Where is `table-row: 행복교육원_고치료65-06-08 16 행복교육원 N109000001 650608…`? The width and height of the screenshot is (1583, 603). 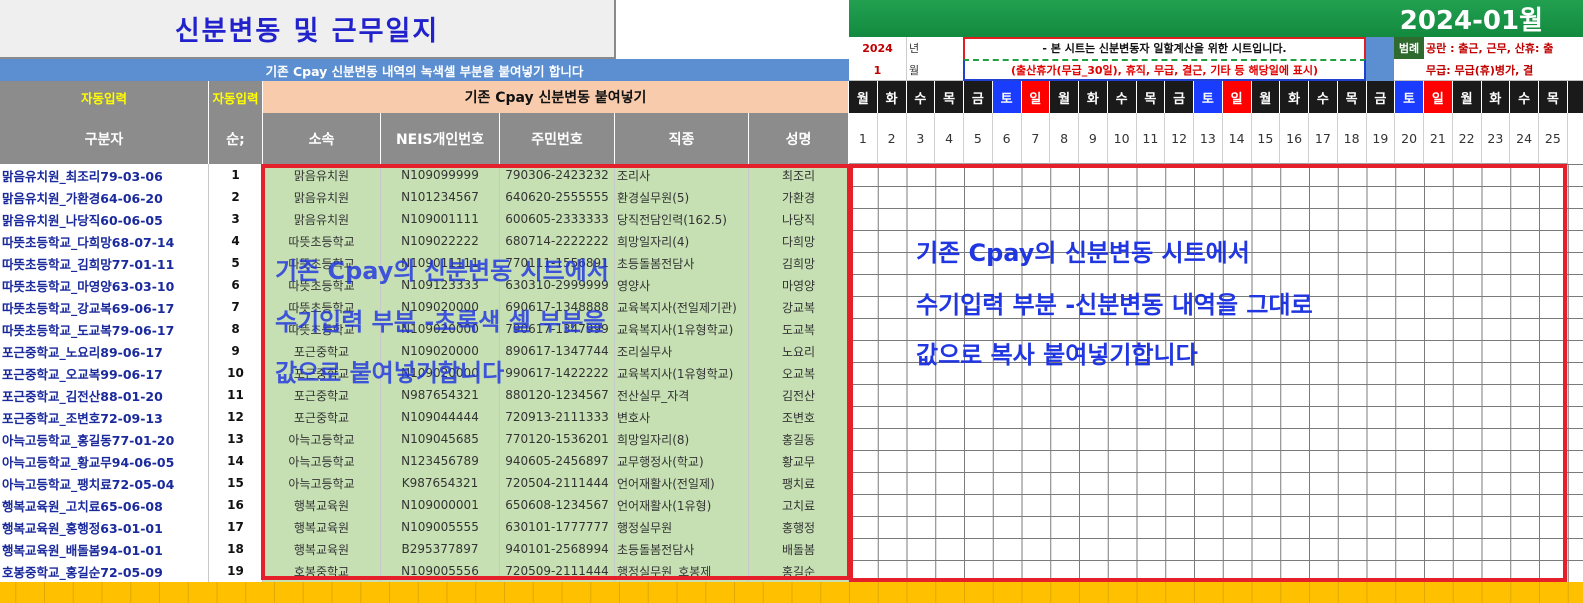 table-row: 행복교육원_고치료65-06-08 16 행복교육원 N109000001 650608… is located at coordinates (424, 505).